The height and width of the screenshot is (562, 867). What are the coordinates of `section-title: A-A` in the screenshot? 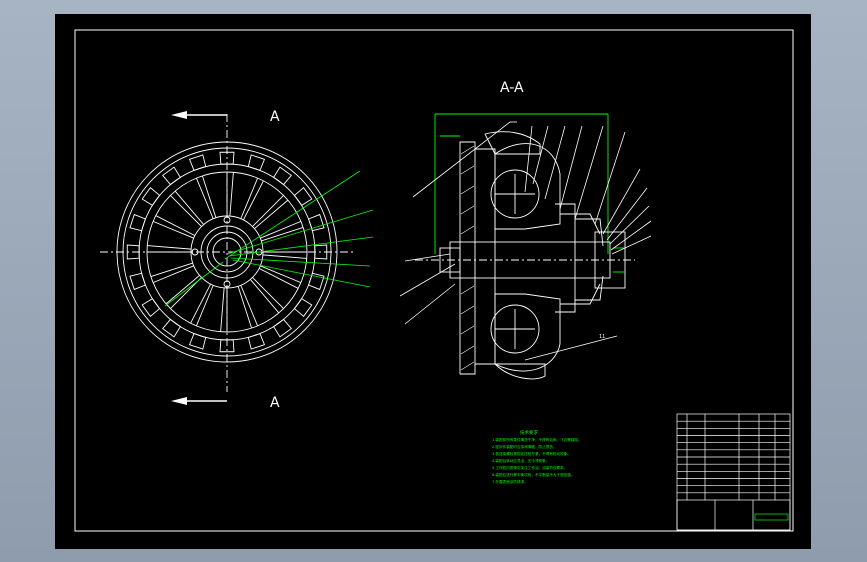 It's located at (512, 88).